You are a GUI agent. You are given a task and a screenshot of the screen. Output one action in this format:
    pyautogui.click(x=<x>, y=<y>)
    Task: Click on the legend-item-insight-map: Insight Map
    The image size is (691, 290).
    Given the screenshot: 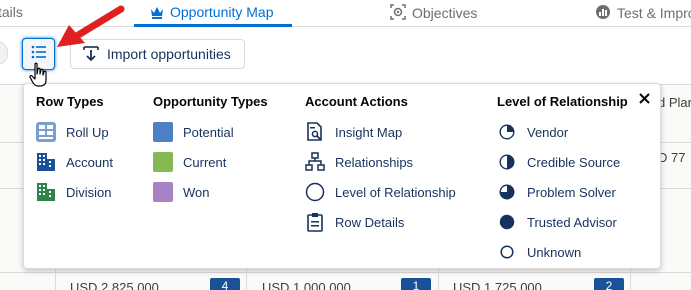 What is the action you would take?
    pyautogui.click(x=353, y=132)
    